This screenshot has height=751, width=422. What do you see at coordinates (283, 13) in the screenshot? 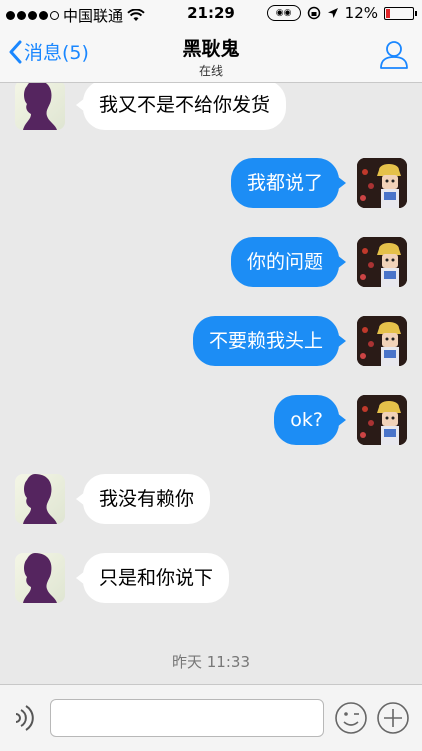
I see `app-badge-icon: ◉◉` at bounding box center [283, 13].